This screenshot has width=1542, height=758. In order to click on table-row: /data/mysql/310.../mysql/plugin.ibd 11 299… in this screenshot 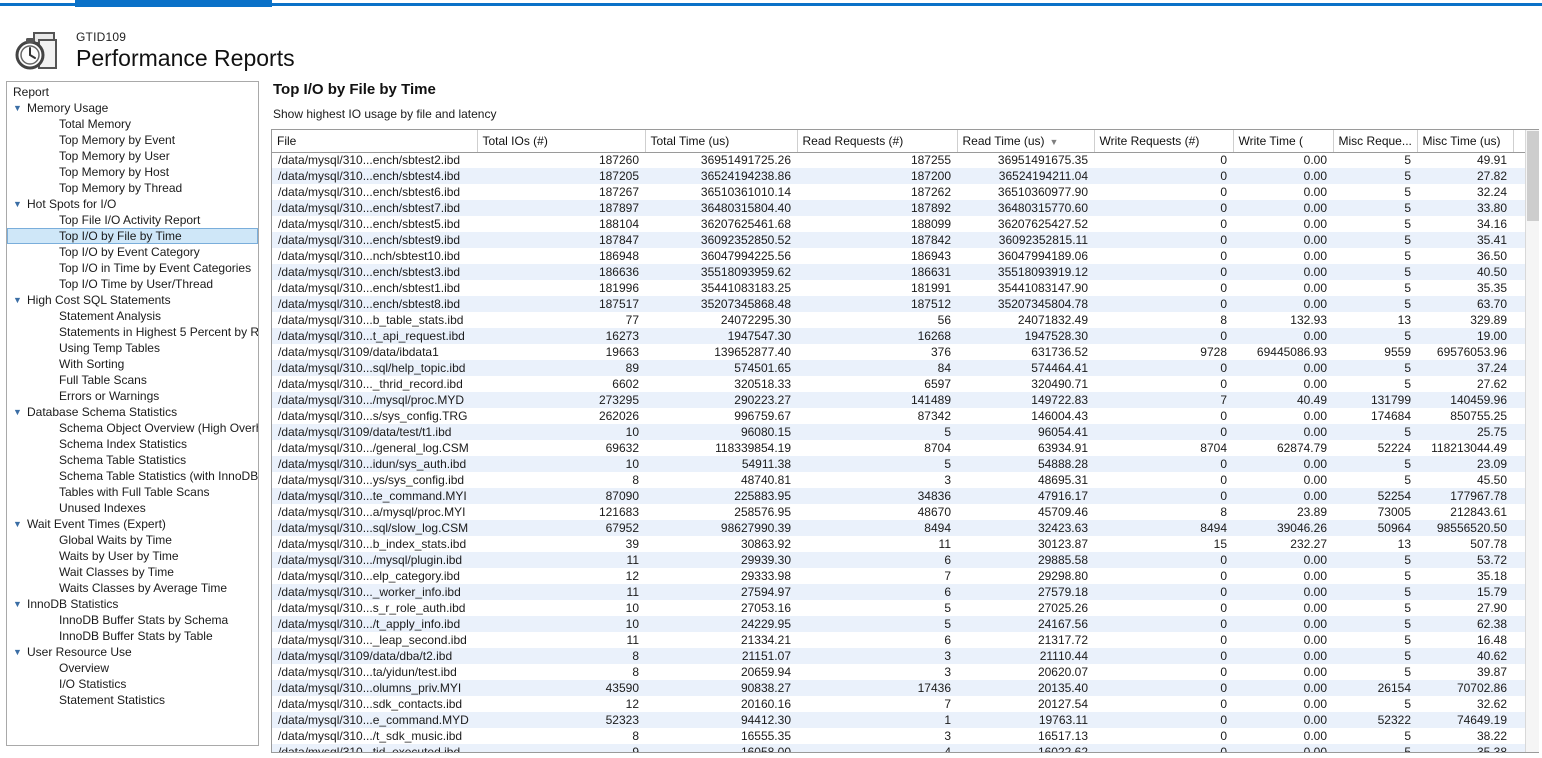, I will do `click(898, 560)`.